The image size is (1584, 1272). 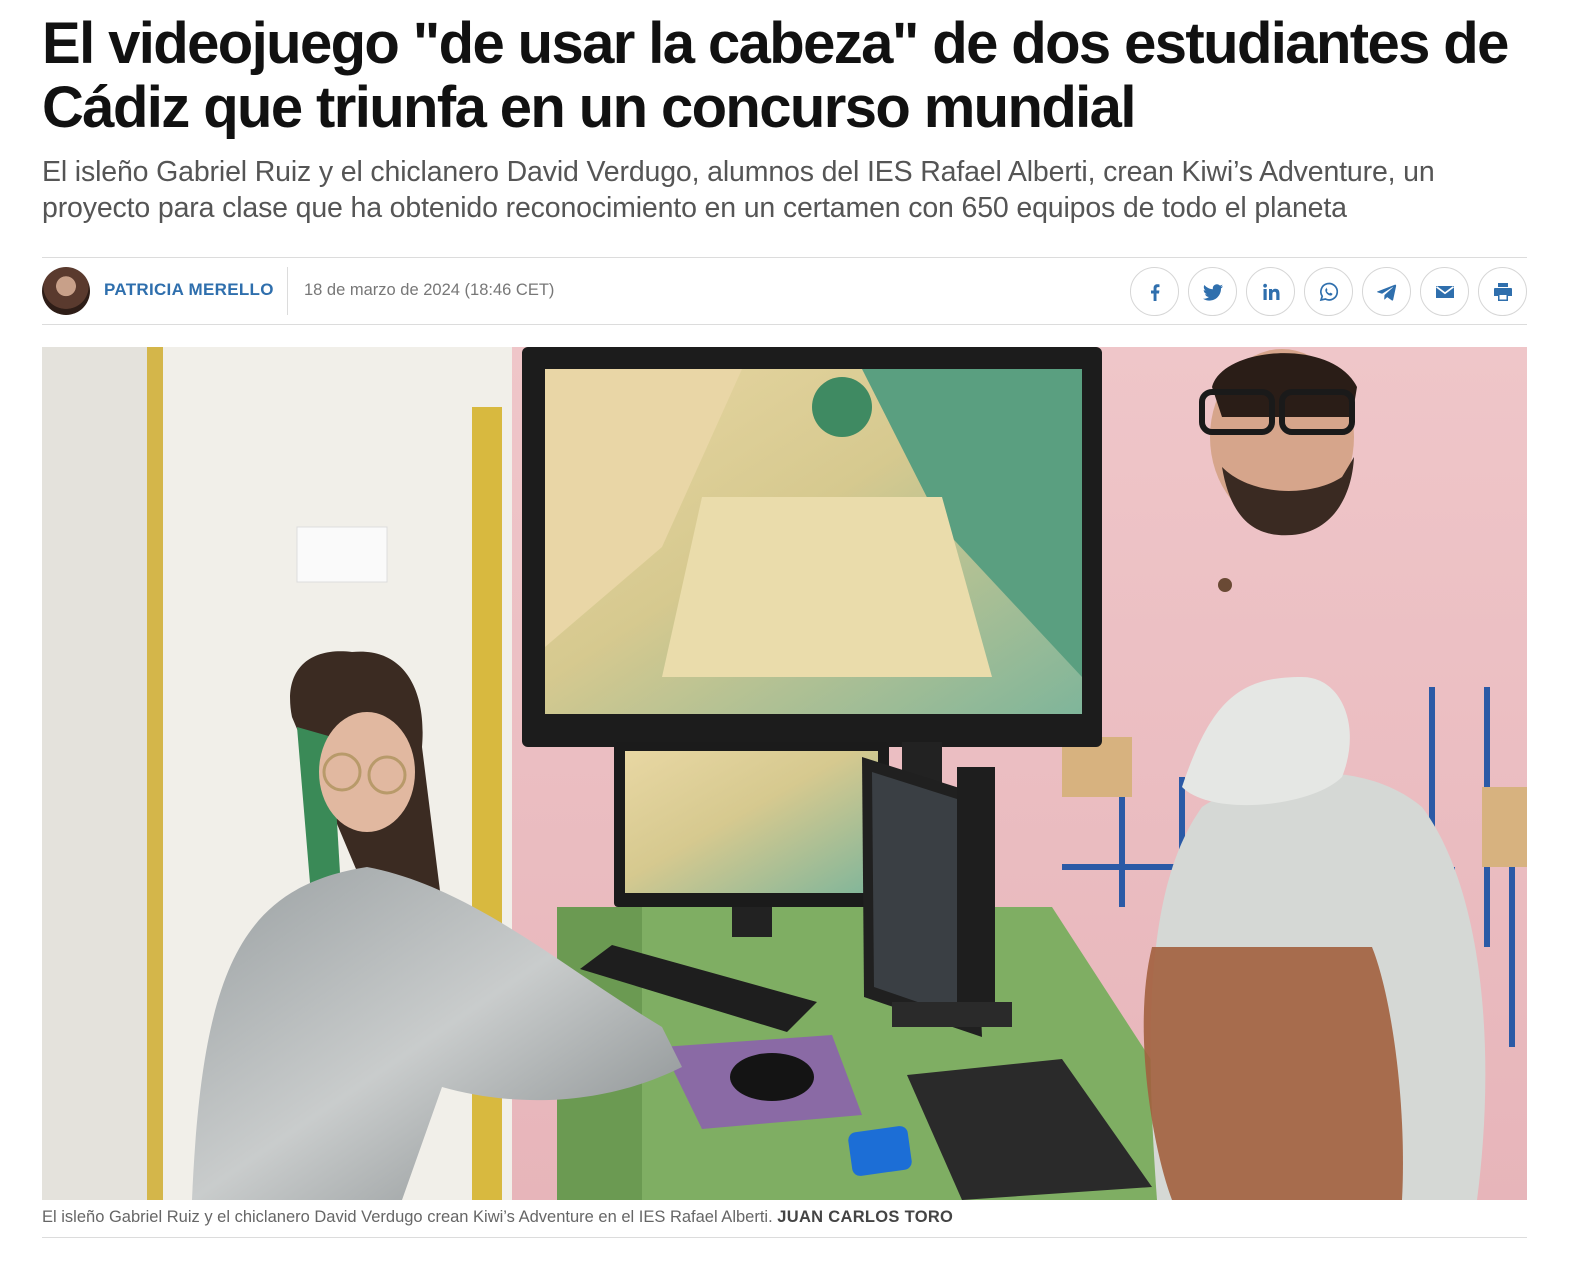 I want to click on share-linkedin-button, so click(x=1270, y=291).